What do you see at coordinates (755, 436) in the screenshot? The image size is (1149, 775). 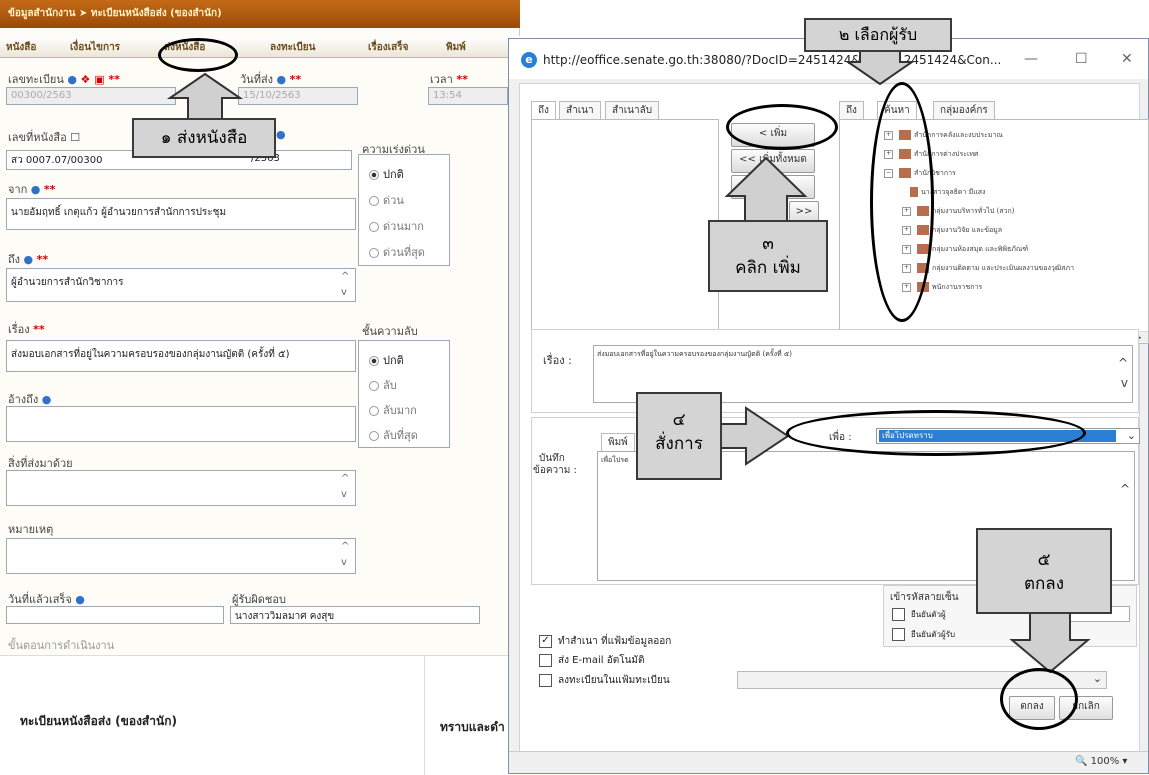 I see `arrow-4-right` at bounding box center [755, 436].